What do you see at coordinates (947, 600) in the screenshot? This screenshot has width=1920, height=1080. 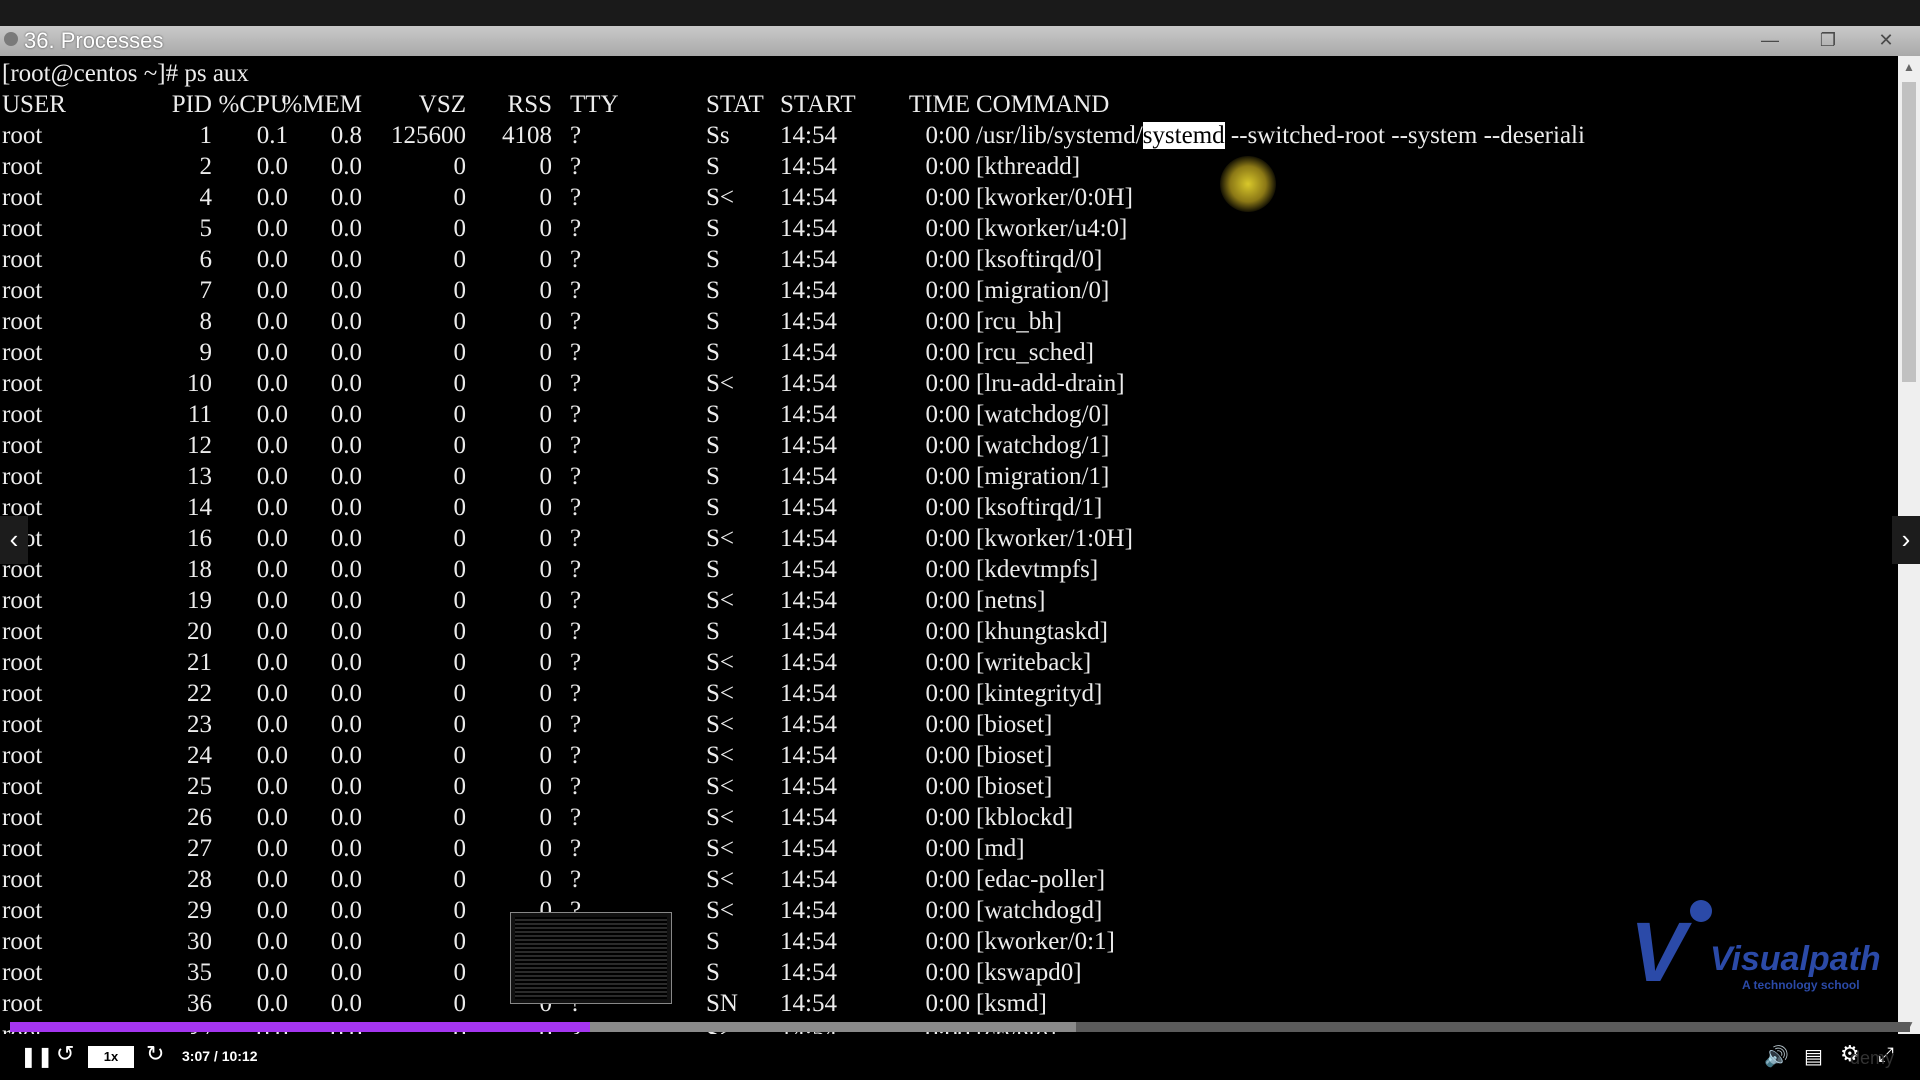 I see `process-row: root 19 0.0 0.0 0 0? S< 14:54 0:00 [netns]` at bounding box center [947, 600].